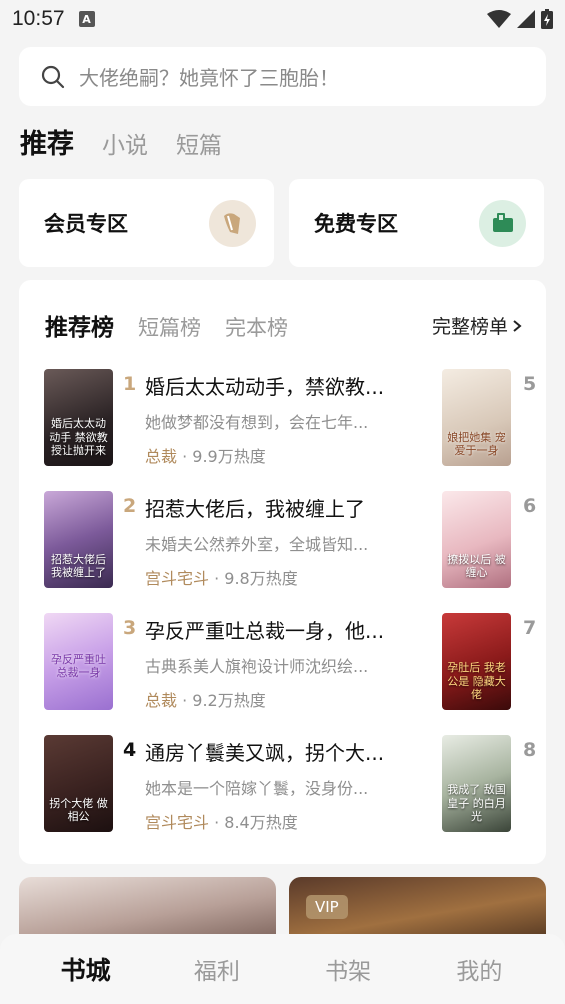 The image size is (565, 1004). Describe the element at coordinates (209, 76) in the screenshot. I see `search-input: 大佬绝嗣？她竟怀了三胞胎！` at that location.